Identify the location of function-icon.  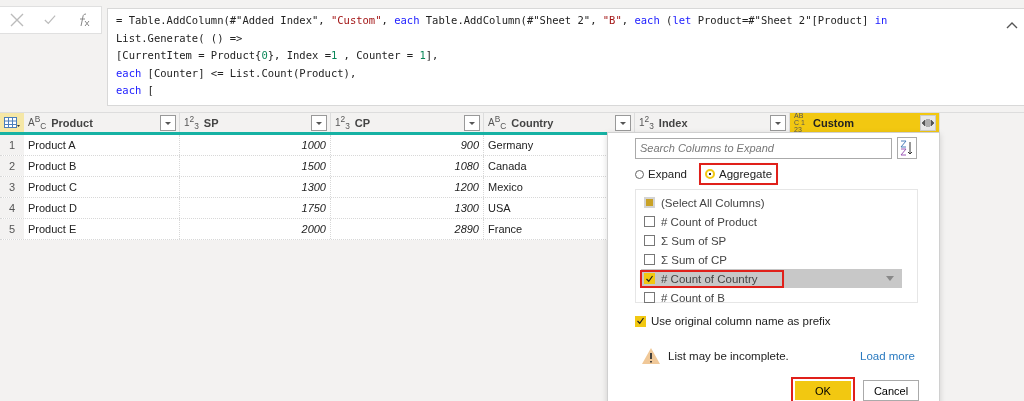
(84, 20).